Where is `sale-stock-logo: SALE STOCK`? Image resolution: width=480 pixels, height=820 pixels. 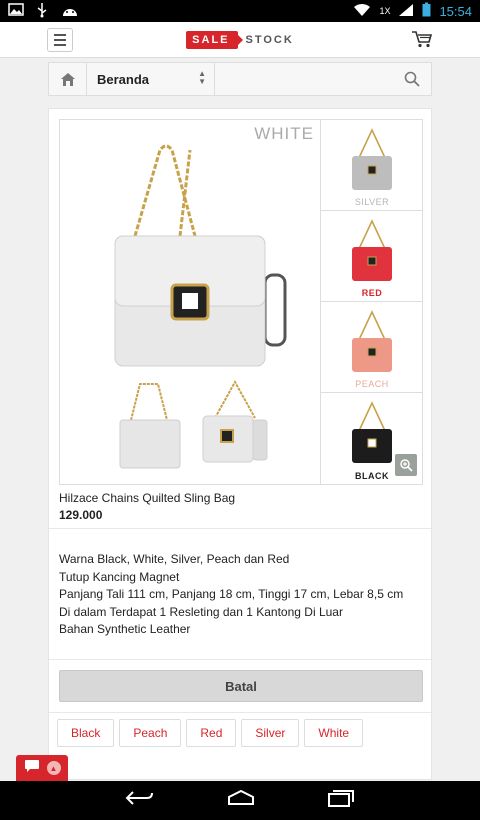
sale-stock-logo: SALE STOCK is located at coordinates (240, 39).